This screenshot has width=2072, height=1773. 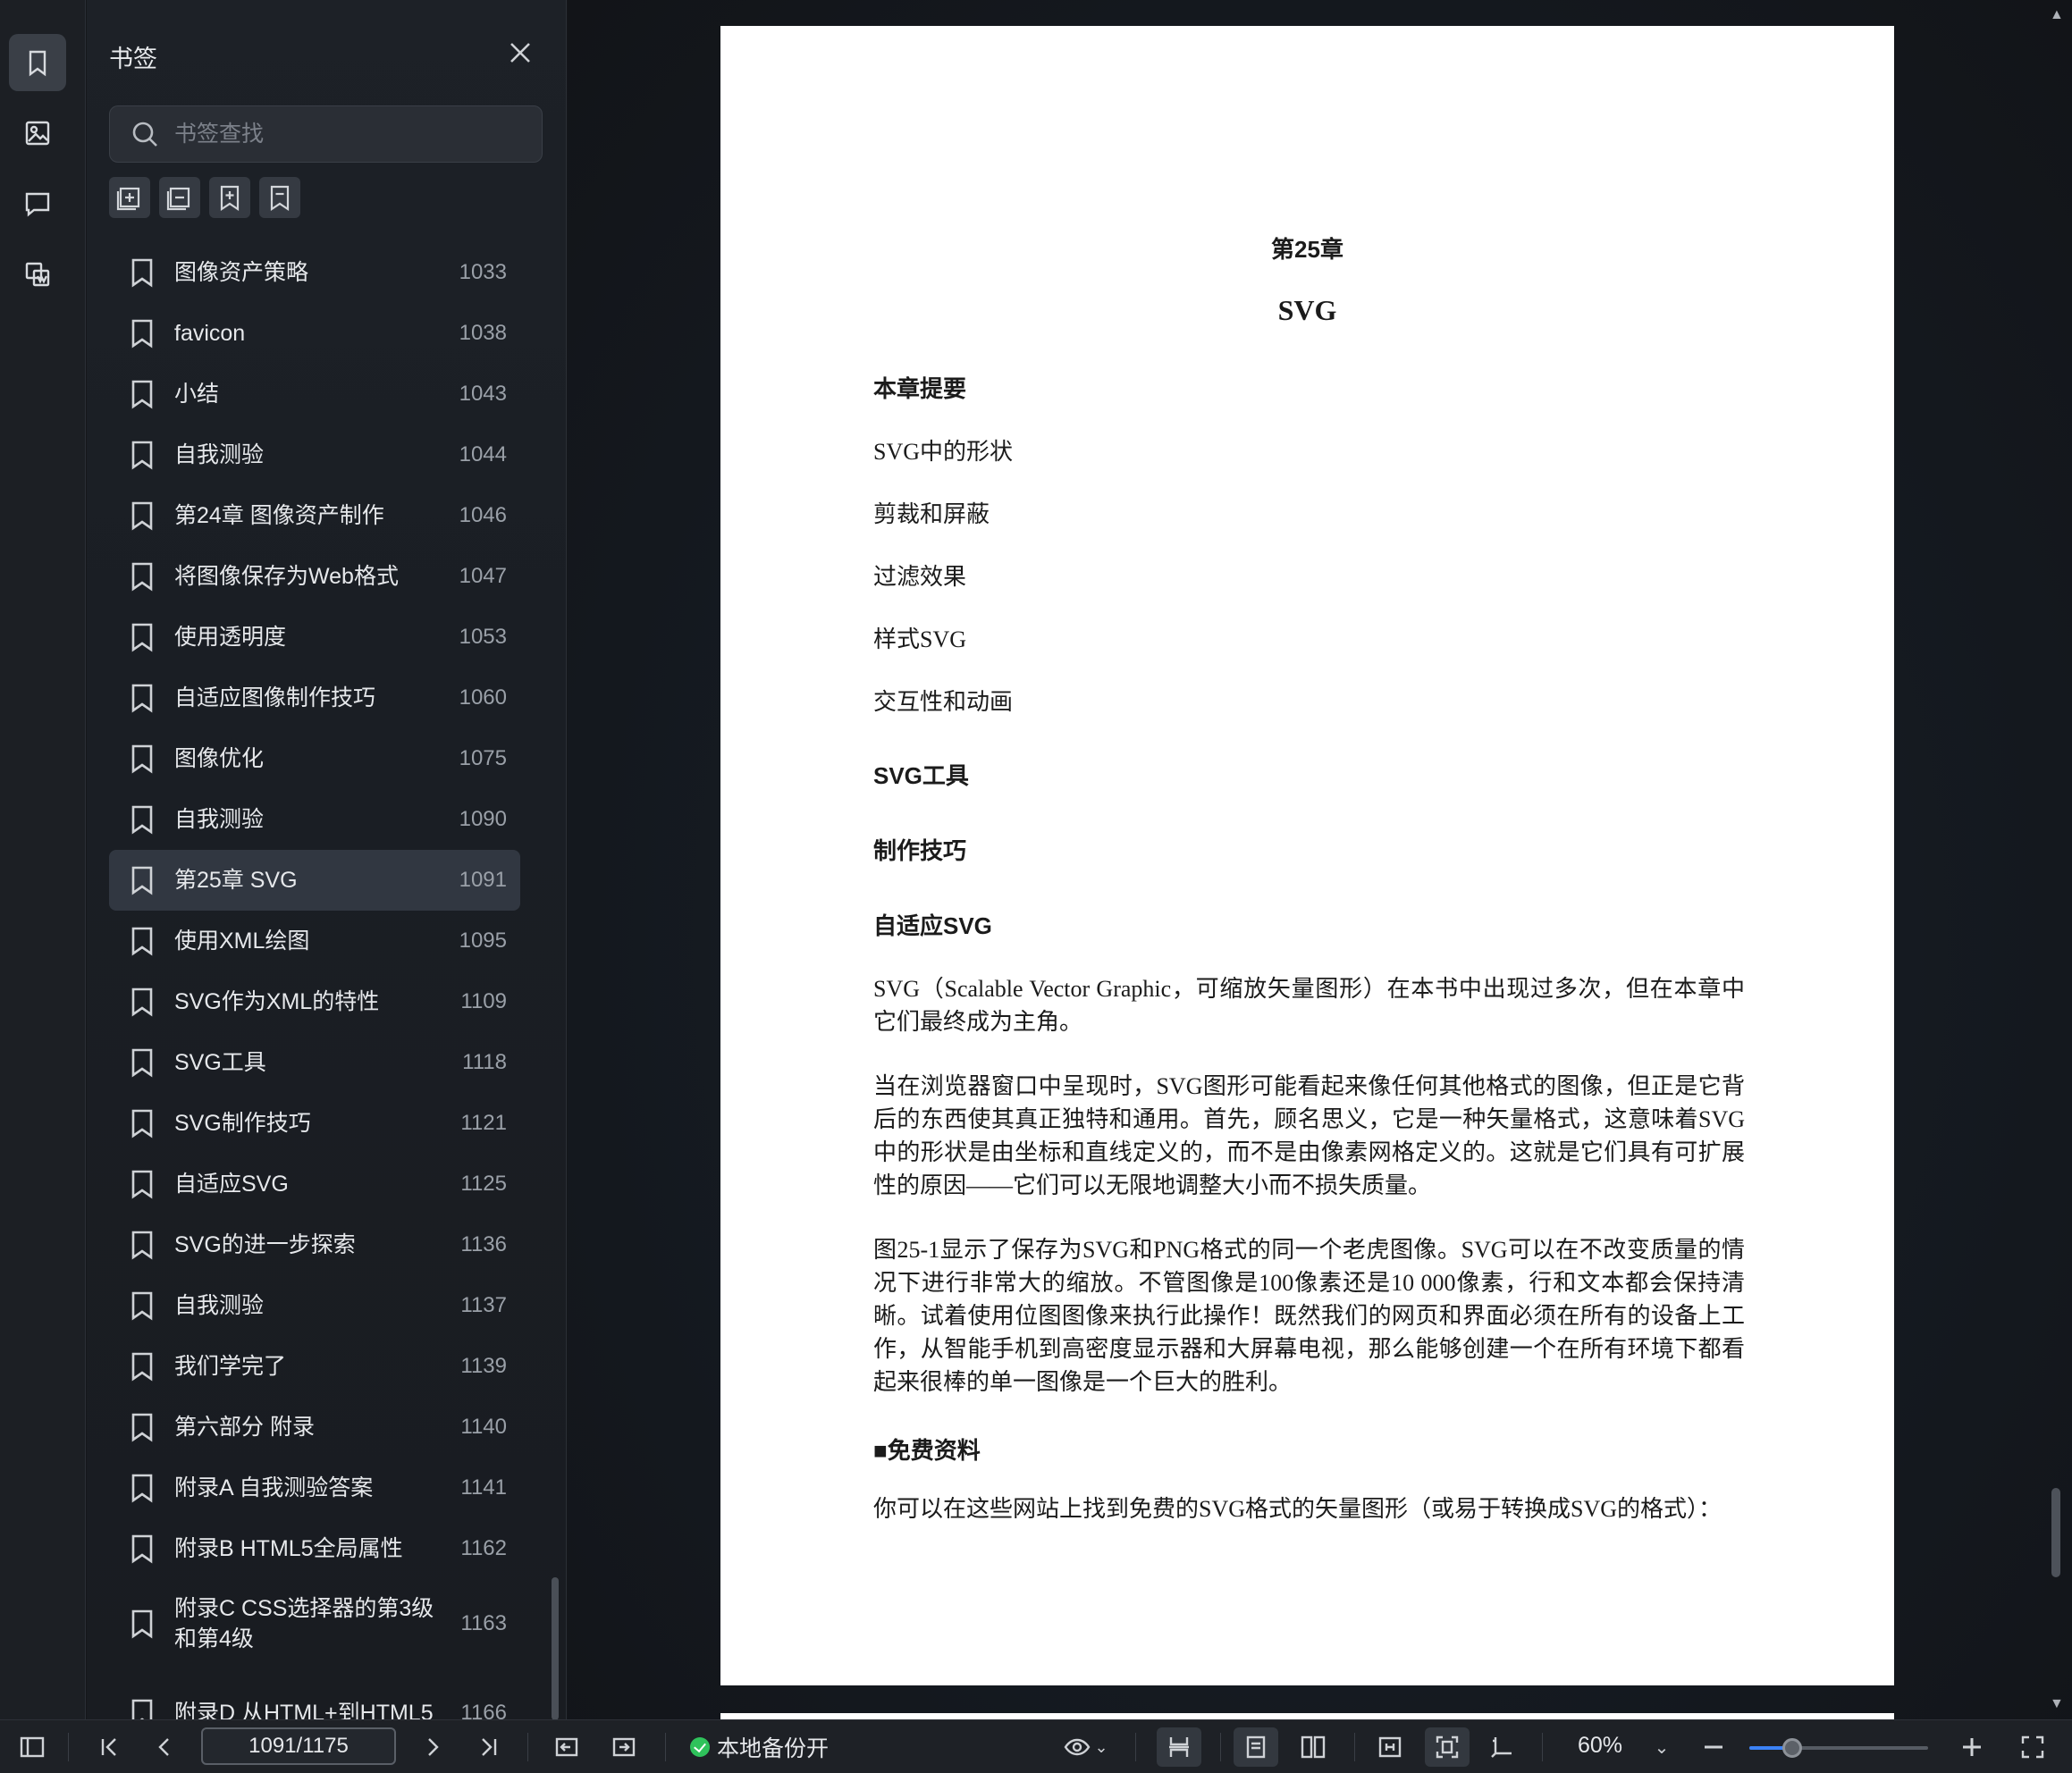 What do you see at coordinates (624, 1747) in the screenshot?
I see `forward-view-button` at bounding box center [624, 1747].